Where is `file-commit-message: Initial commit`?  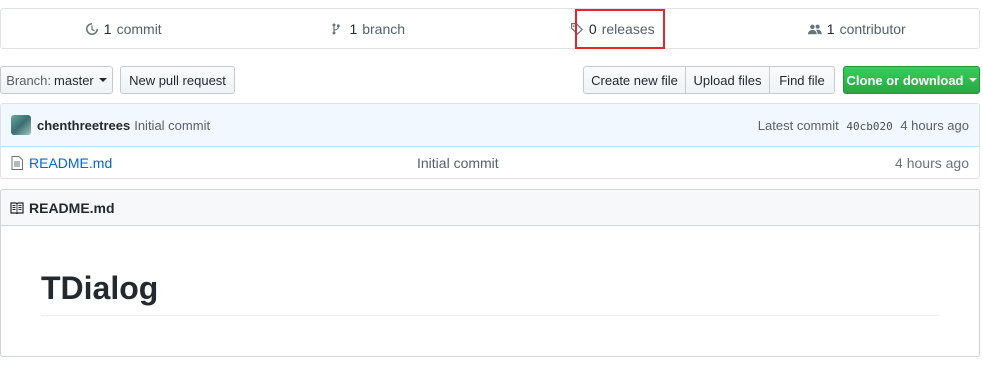 file-commit-message: Initial commit is located at coordinates (458, 163).